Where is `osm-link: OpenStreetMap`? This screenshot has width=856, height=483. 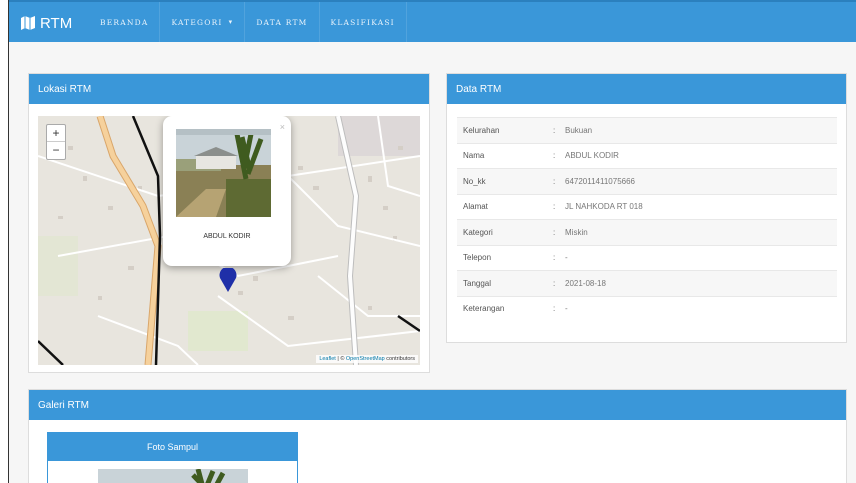
osm-link: OpenStreetMap is located at coordinates (365, 359).